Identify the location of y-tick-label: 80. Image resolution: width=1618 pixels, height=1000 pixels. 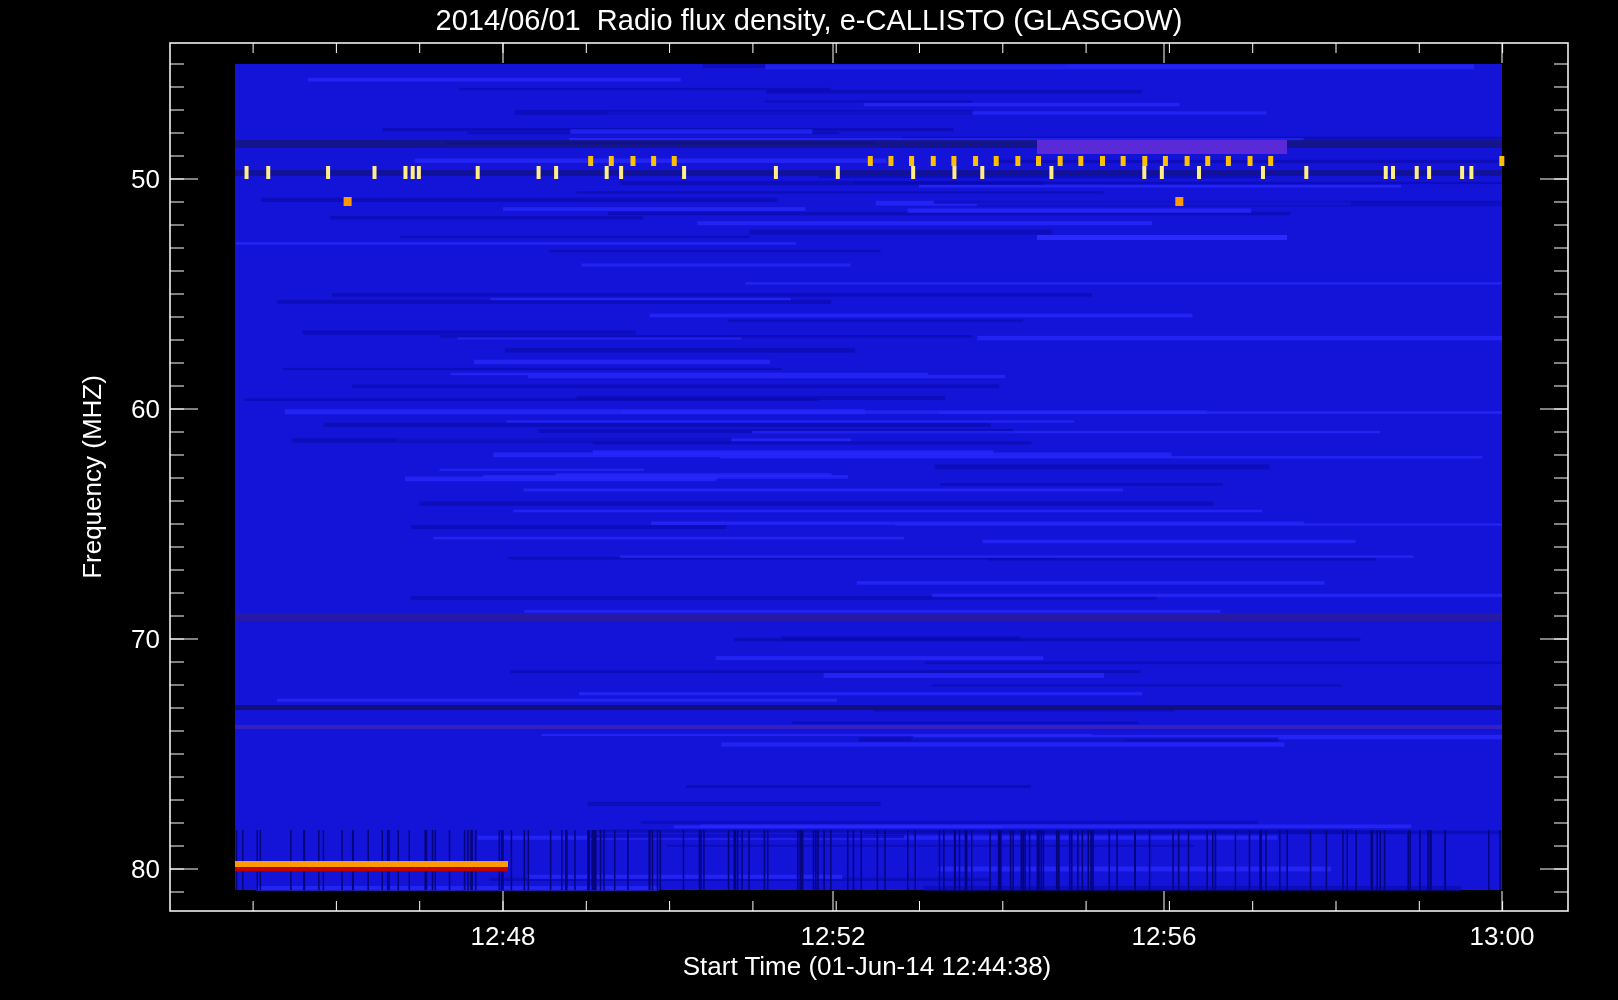
(145, 869).